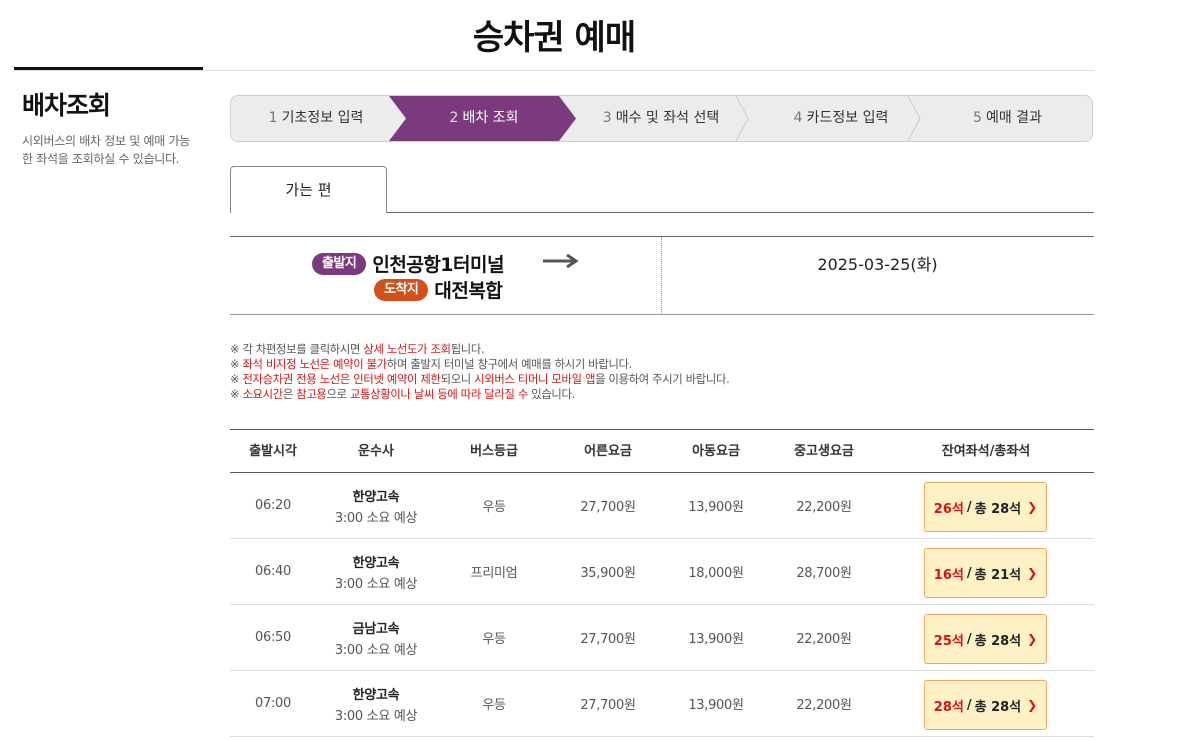 This screenshot has height=740, width=1190. I want to click on notice-highlight: 참고용, so click(311, 394).